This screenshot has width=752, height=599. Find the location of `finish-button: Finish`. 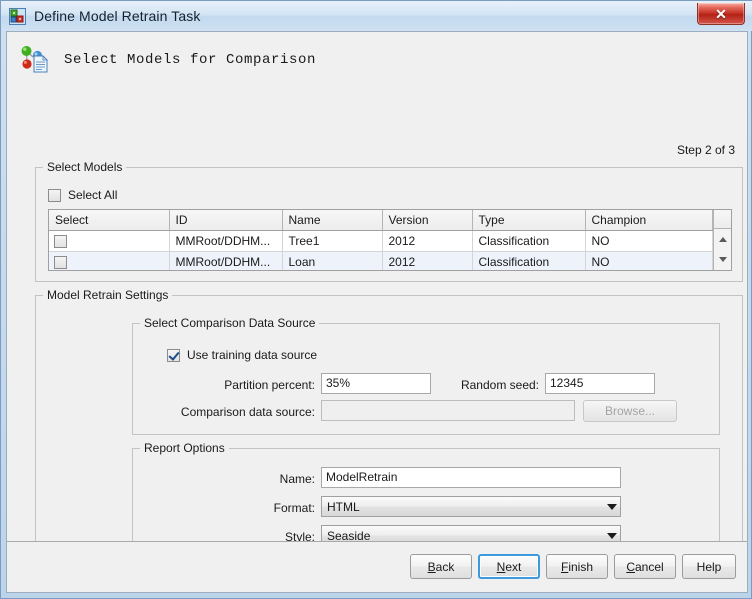

finish-button: Finish is located at coordinates (577, 566).